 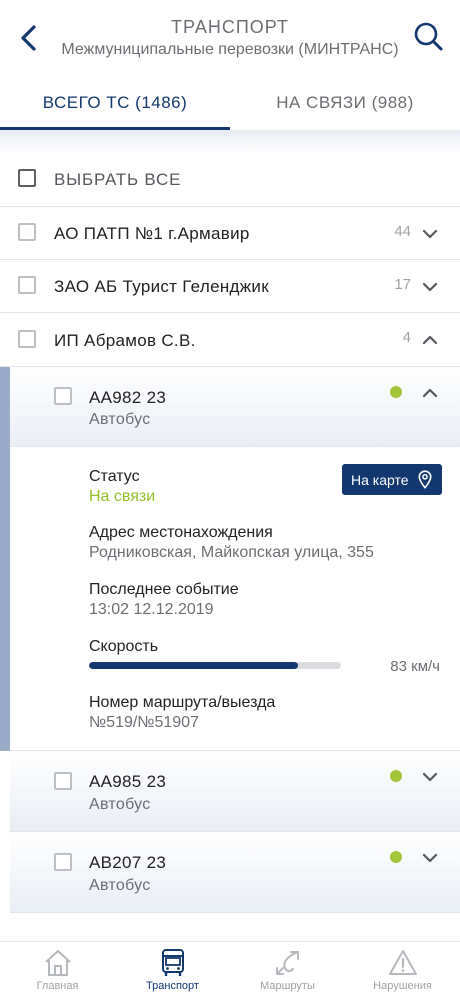 I want to click on tab-bar: ВСЕГО ТС (1486) НА СВЯЗИ (988), so click(x=230, y=105).